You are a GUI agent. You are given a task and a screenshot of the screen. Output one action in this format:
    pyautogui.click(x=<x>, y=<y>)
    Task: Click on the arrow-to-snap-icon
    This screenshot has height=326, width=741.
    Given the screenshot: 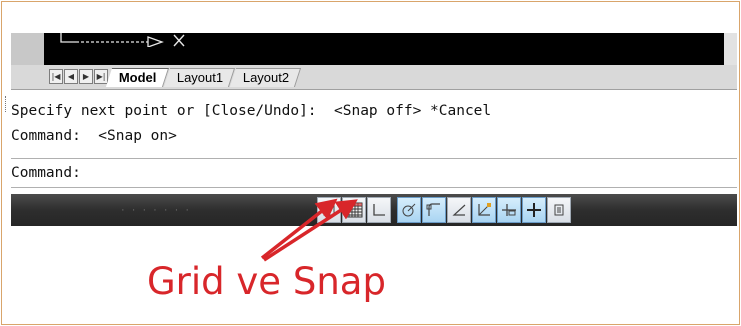 What is the action you would take?
    pyautogui.click(x=299, y=229)
    